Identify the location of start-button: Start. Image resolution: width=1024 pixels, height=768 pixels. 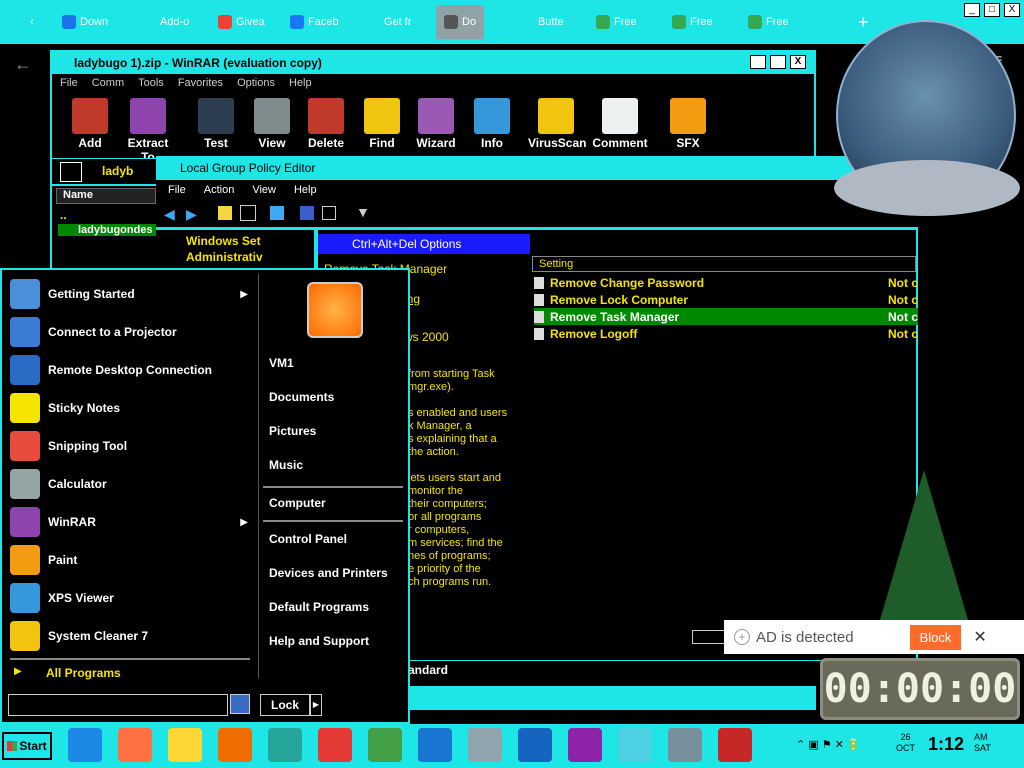
(27, 746).